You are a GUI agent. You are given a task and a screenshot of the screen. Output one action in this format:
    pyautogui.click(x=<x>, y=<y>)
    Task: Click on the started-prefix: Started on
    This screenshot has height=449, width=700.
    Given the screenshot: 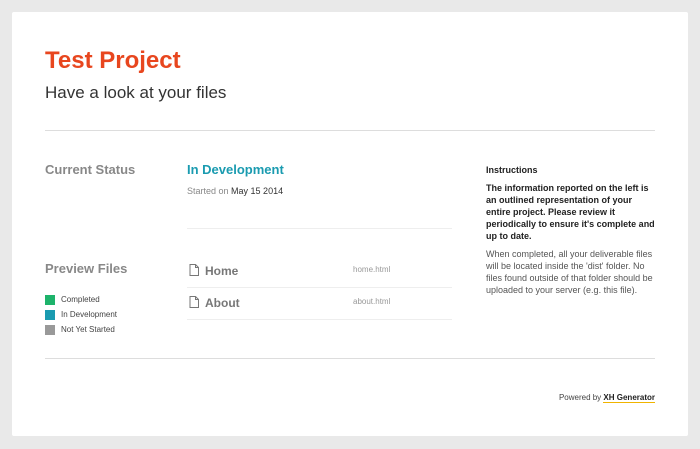 What is the action you would take?
    pyautogui.click(x=208, y=191)
    